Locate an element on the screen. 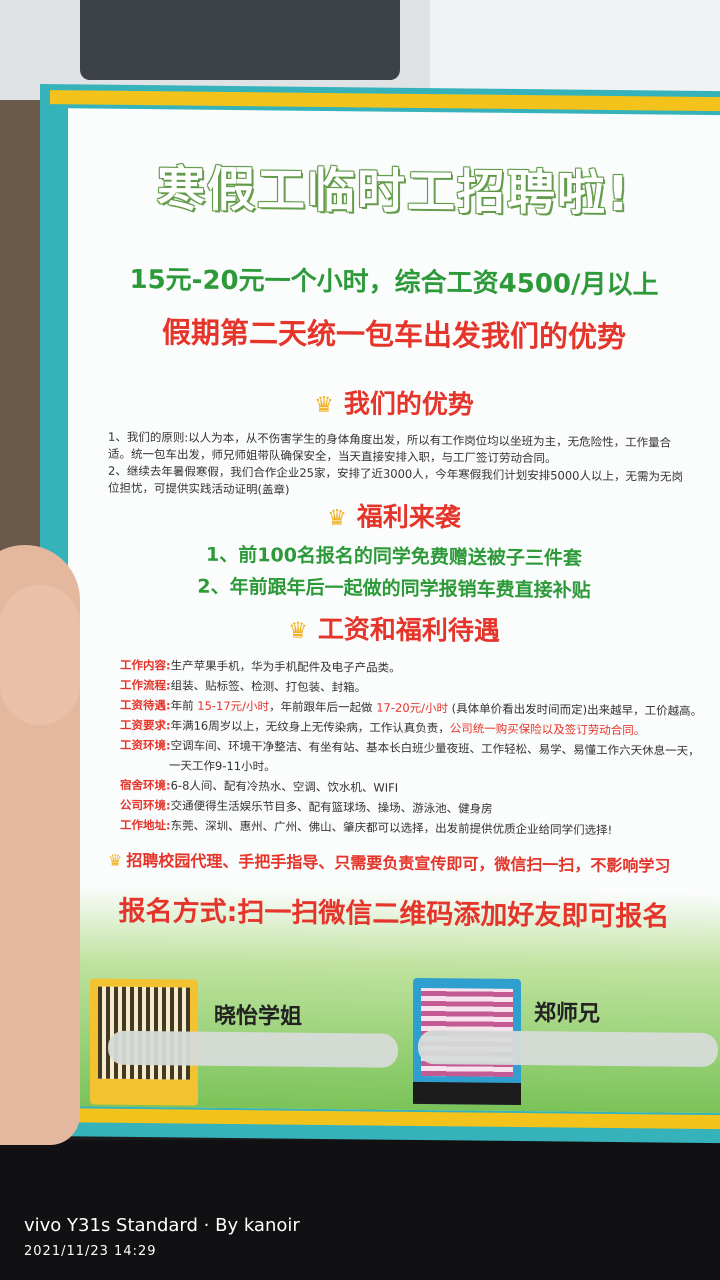 The image size is (720, 1280). flyer-title: 寒假工临时工招聘啦! is located at coordinates (394, 192).